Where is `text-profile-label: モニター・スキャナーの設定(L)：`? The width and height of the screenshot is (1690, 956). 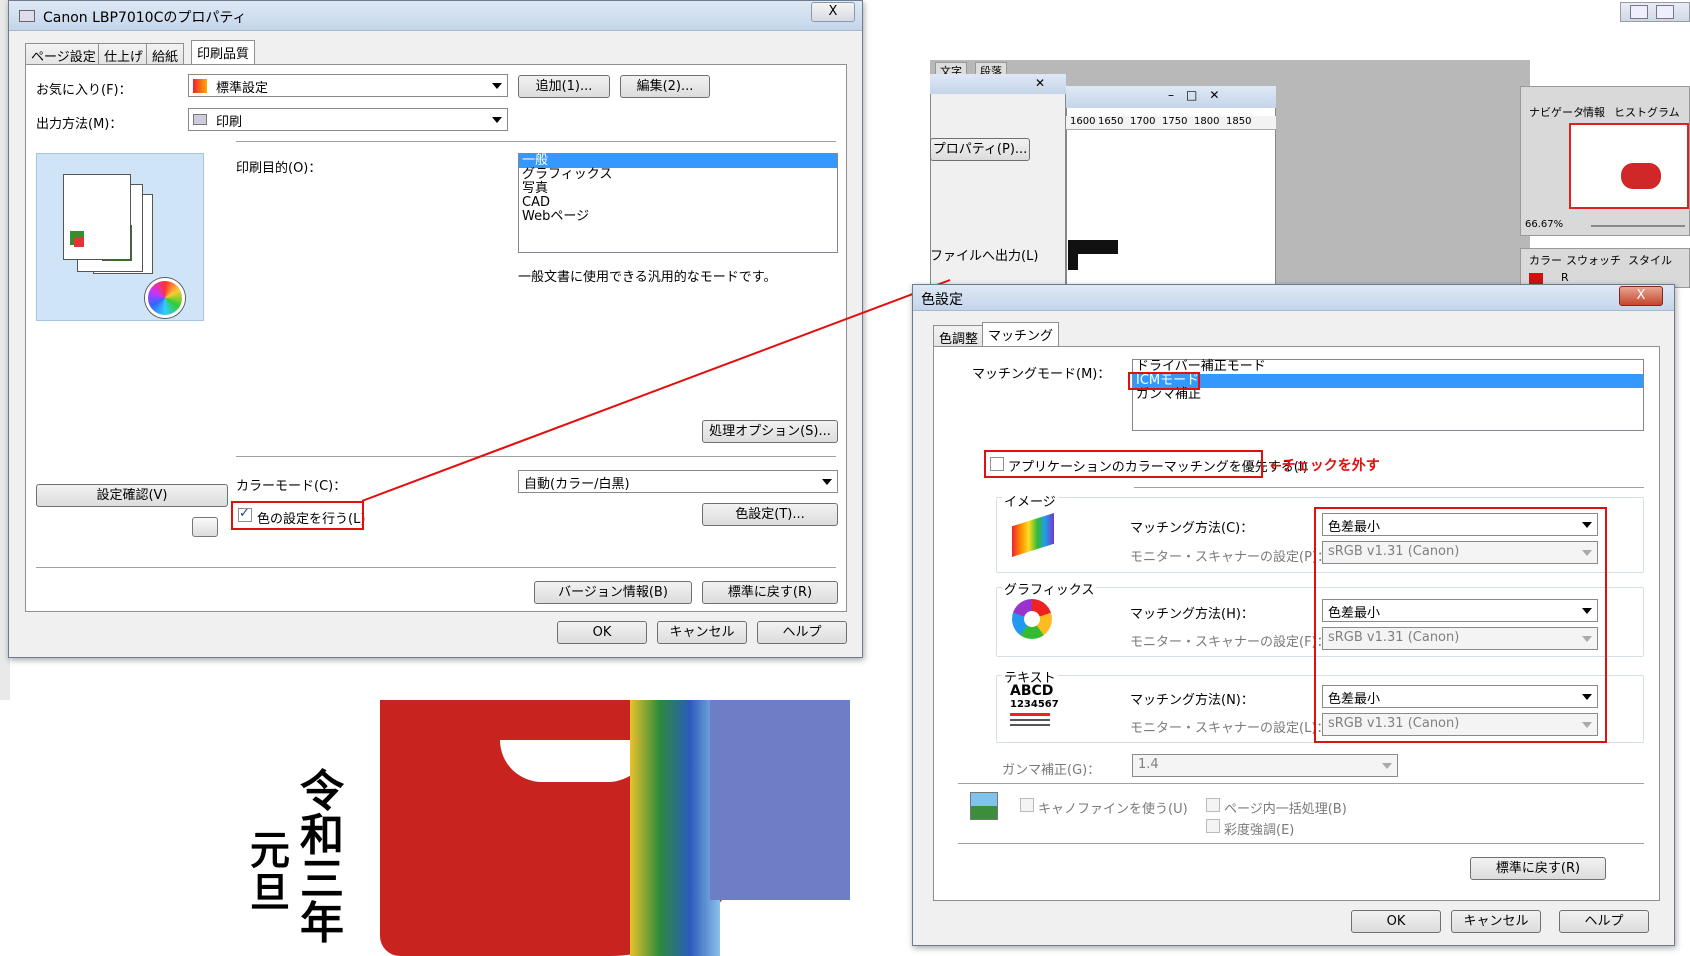
text-profile-label: モニター・スキャナーの設定(L)： is located at coordinates (1230, 728).